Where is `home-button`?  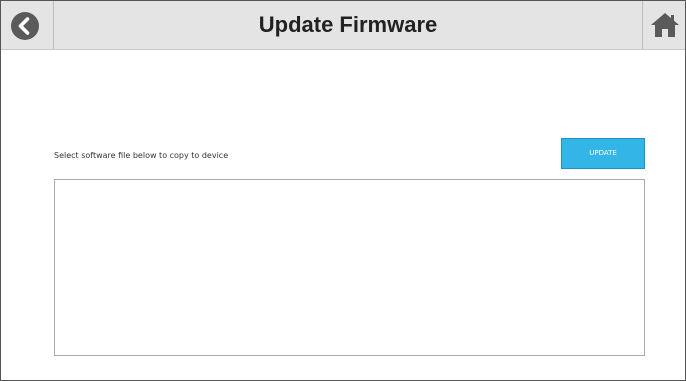 home-button is located at coordinates (664, 25).